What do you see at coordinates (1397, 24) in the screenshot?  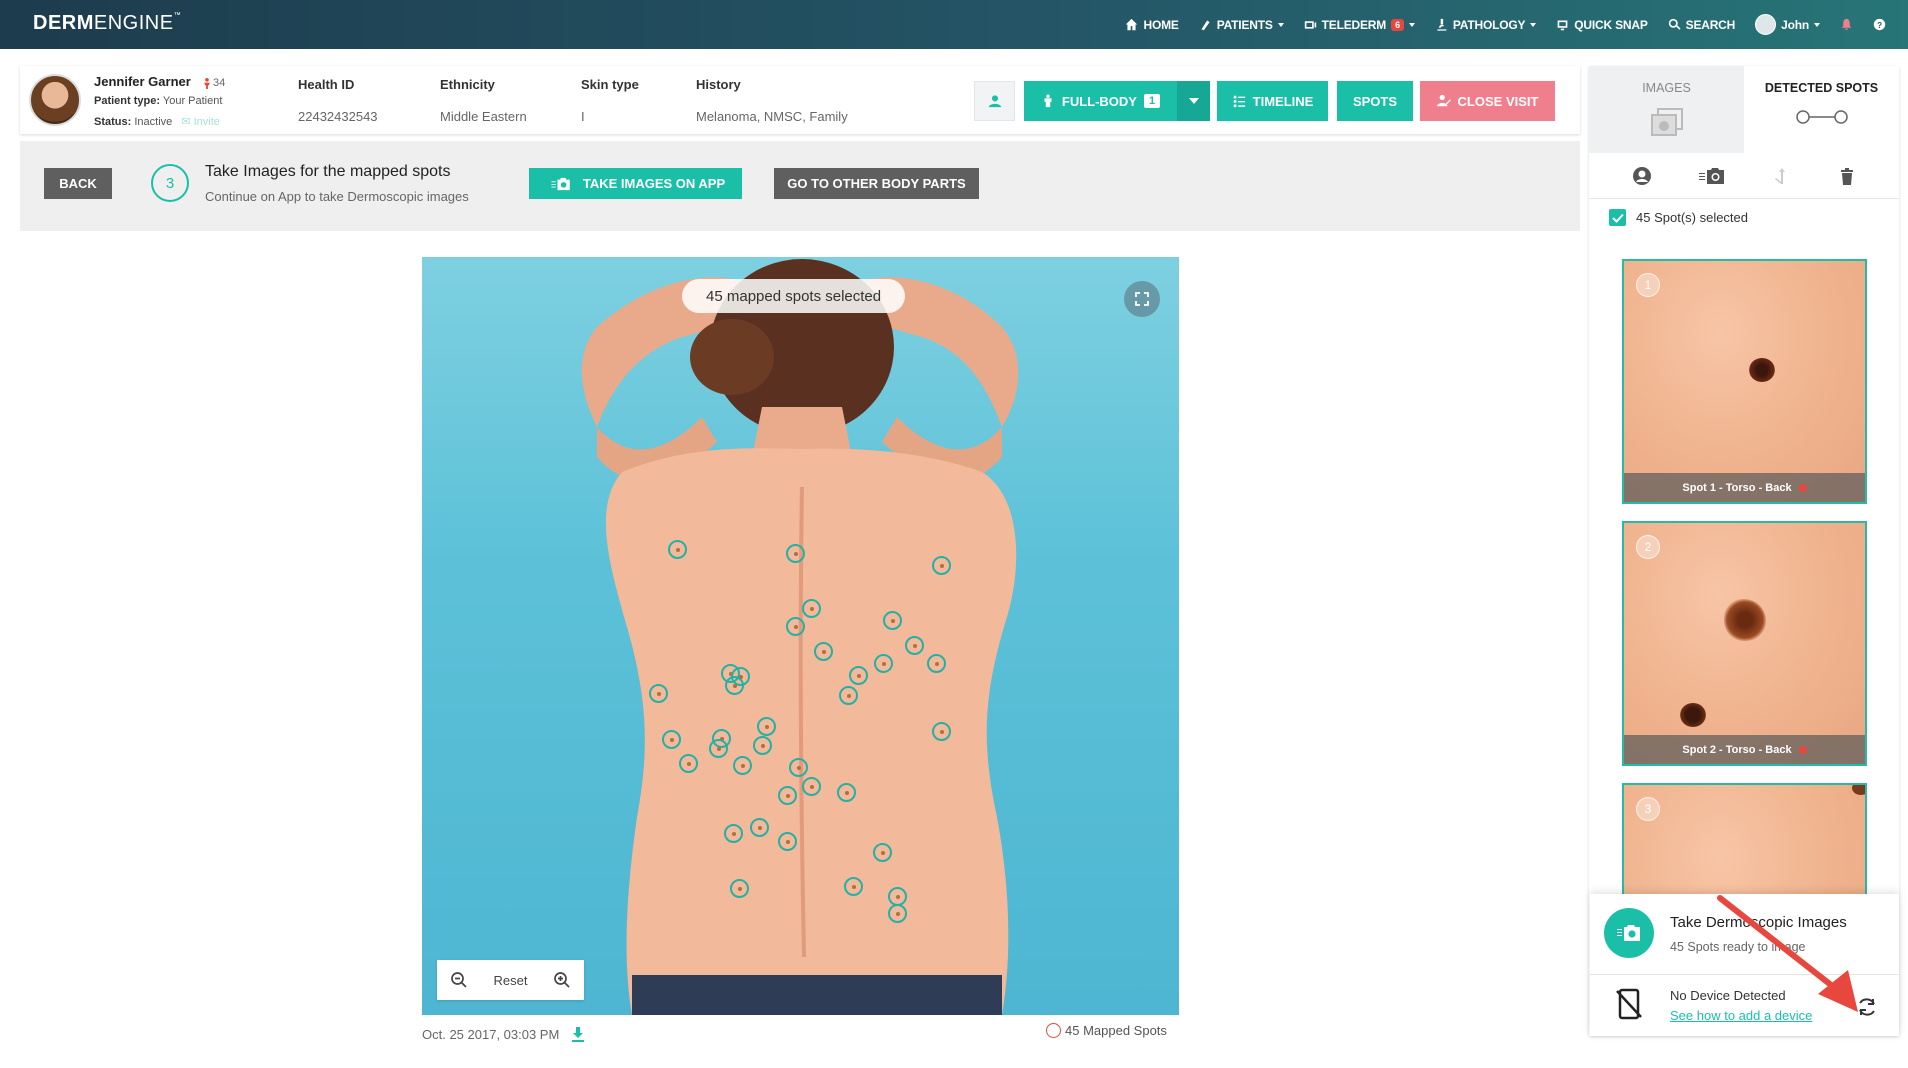 I see `notification-badge: 6` at bounding box center [1397, 24].